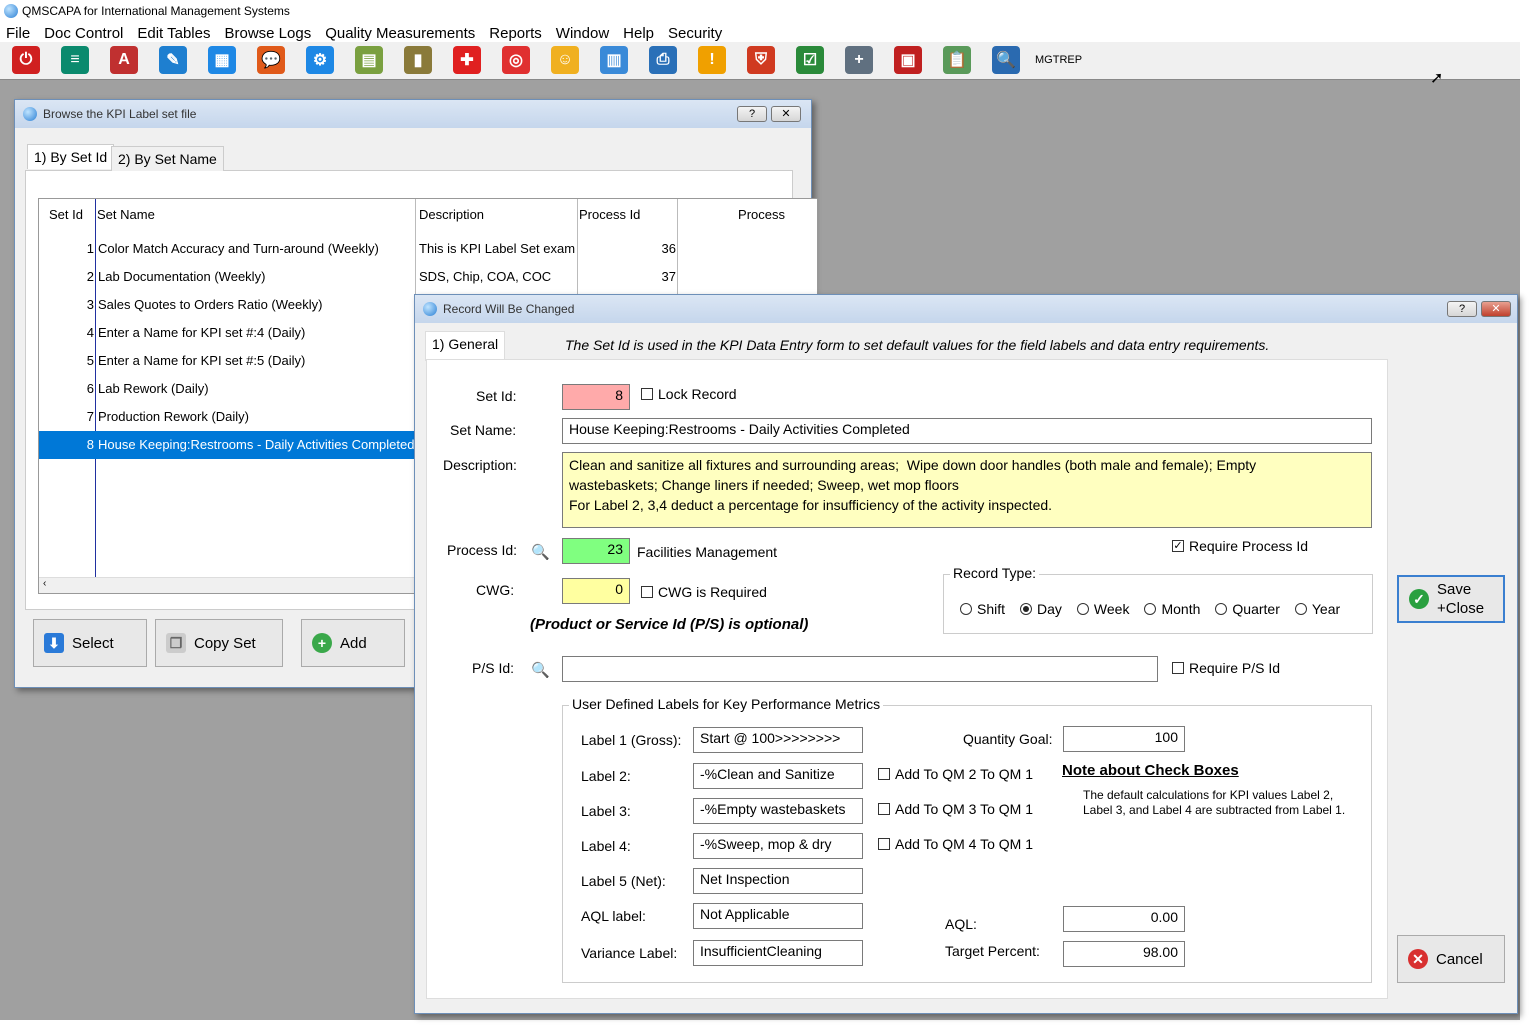 Image resolution: width=1538 pixels, height=1034 pixels. What do you see at coordinates (1451, 599) in the screenshot?
I see `save-close-button: ✓ Save +Close` at bounding box center [1451, 599].